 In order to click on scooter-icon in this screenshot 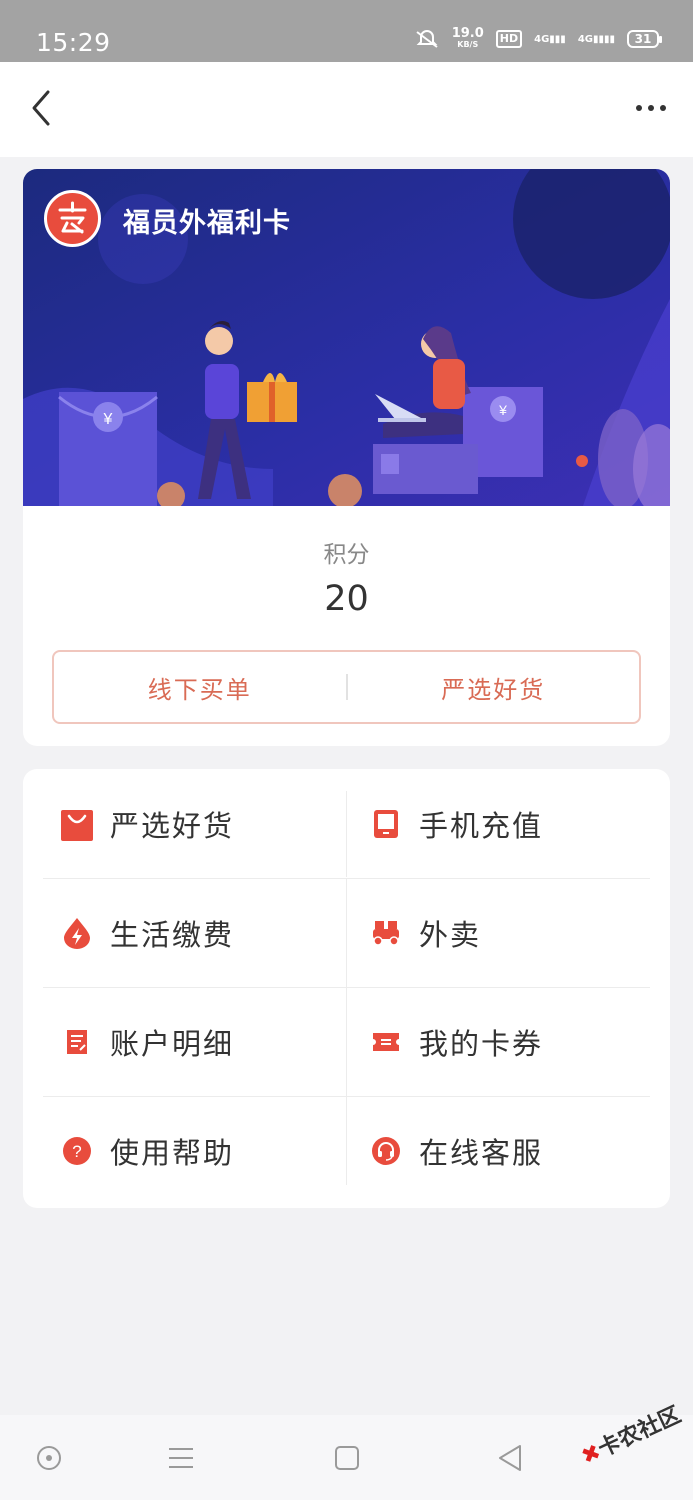, I will do `click(386, 933)`.